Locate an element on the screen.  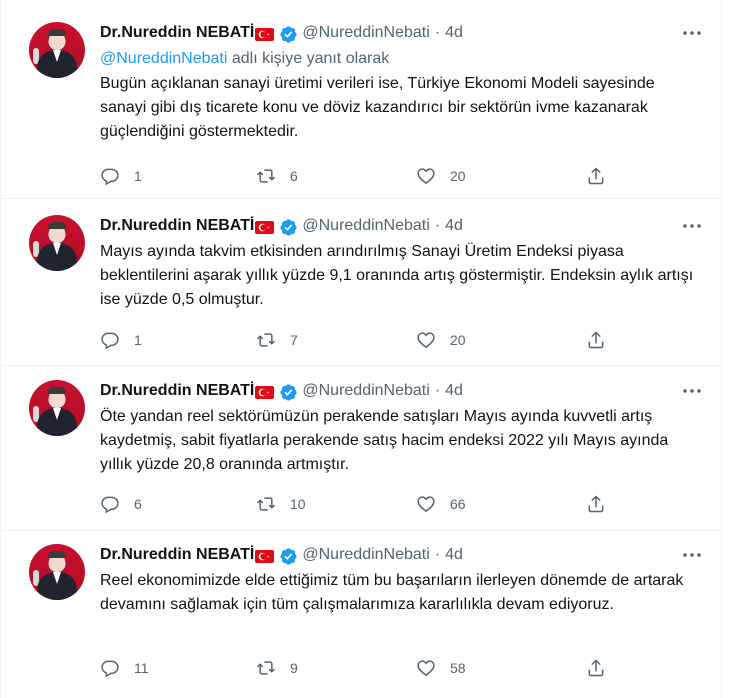
reply-button: 11 is located at coordinates (124, 668).